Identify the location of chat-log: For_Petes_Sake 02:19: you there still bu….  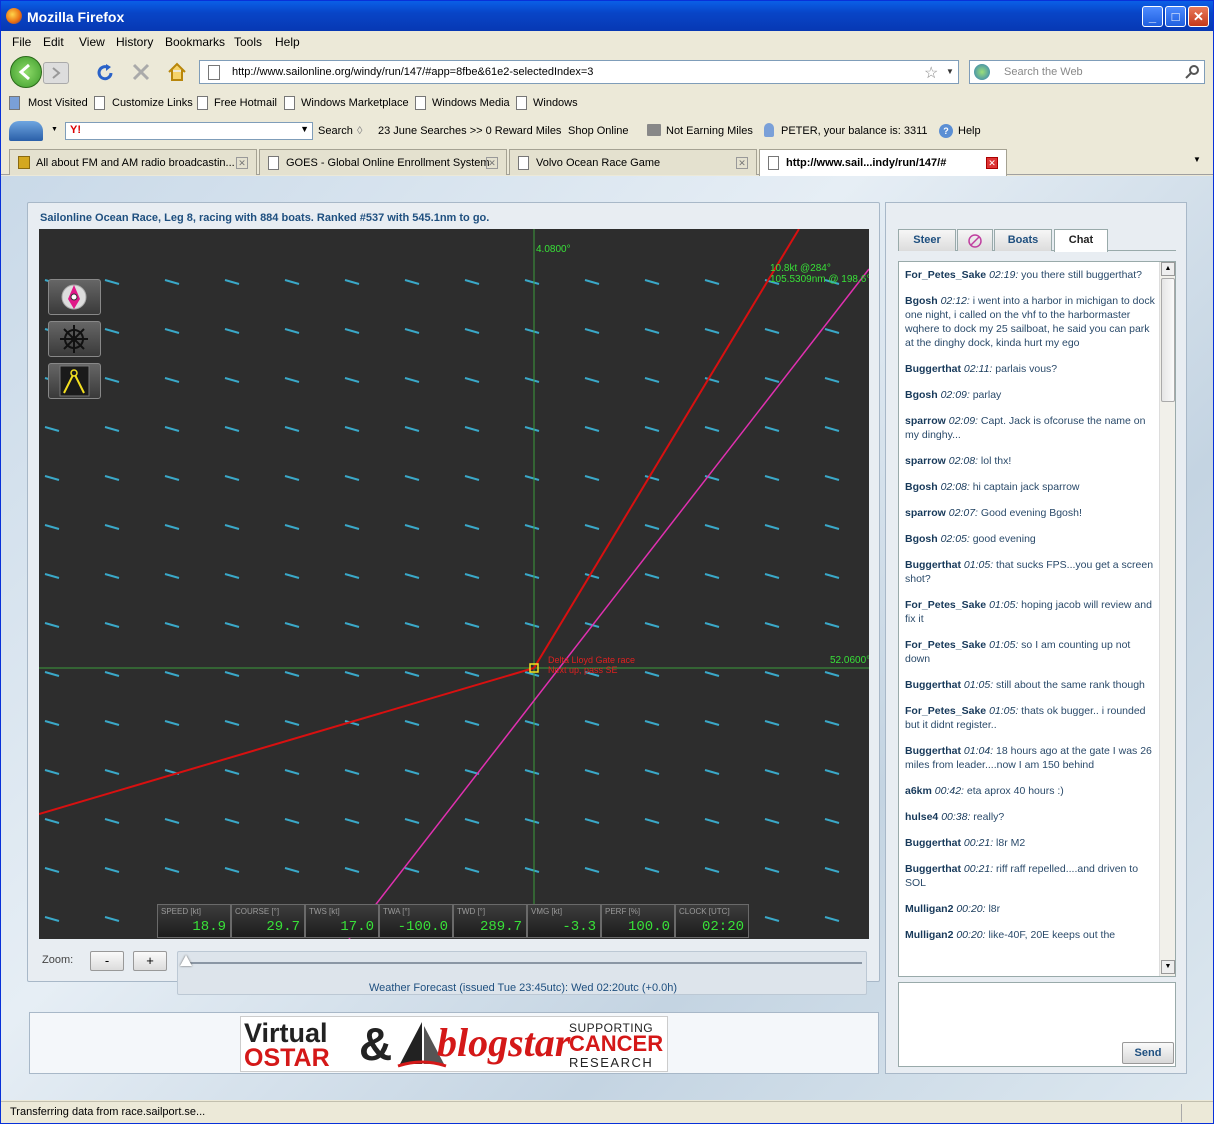
(1037, 619).